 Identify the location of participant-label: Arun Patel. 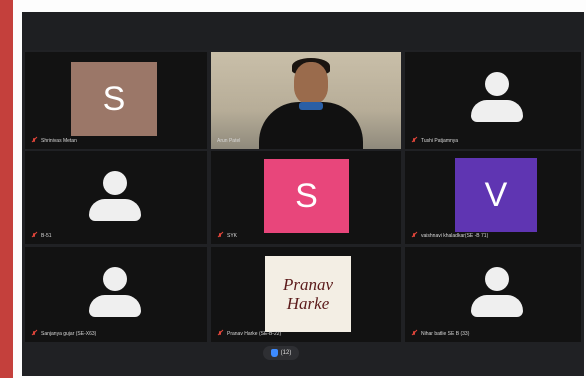
(229, 141).